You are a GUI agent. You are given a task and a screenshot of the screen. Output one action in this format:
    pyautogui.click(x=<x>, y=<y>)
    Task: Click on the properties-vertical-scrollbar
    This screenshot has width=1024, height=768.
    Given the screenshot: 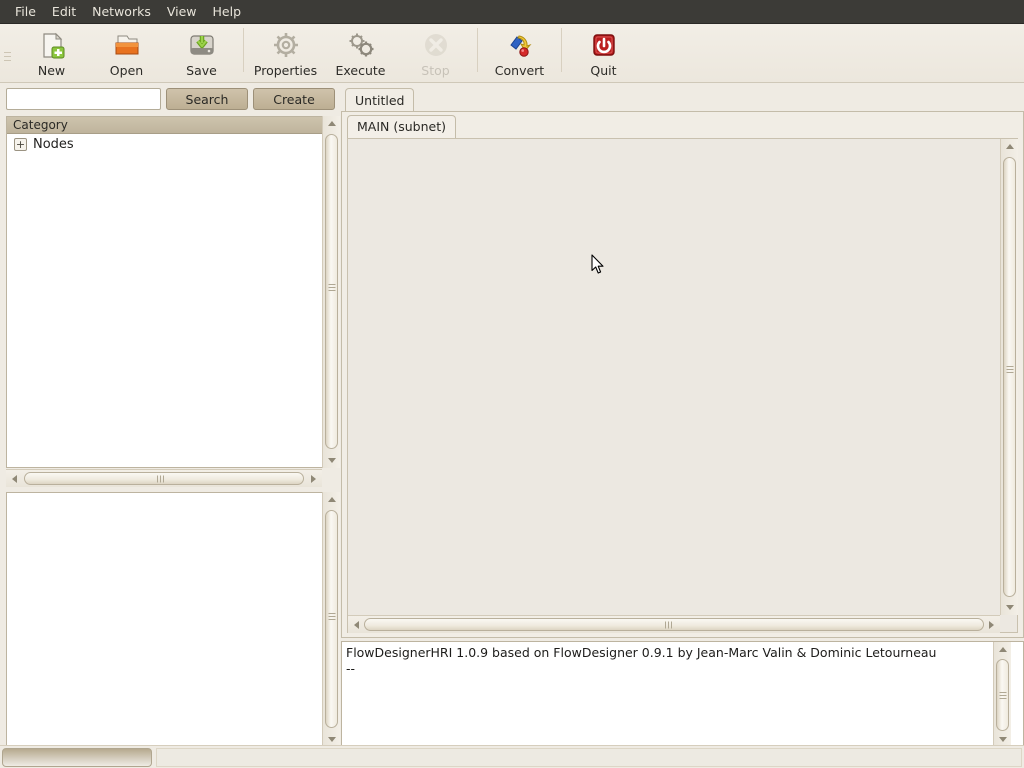 What is the action you would take?
    pyautogui.click(x=331, y=619)
    